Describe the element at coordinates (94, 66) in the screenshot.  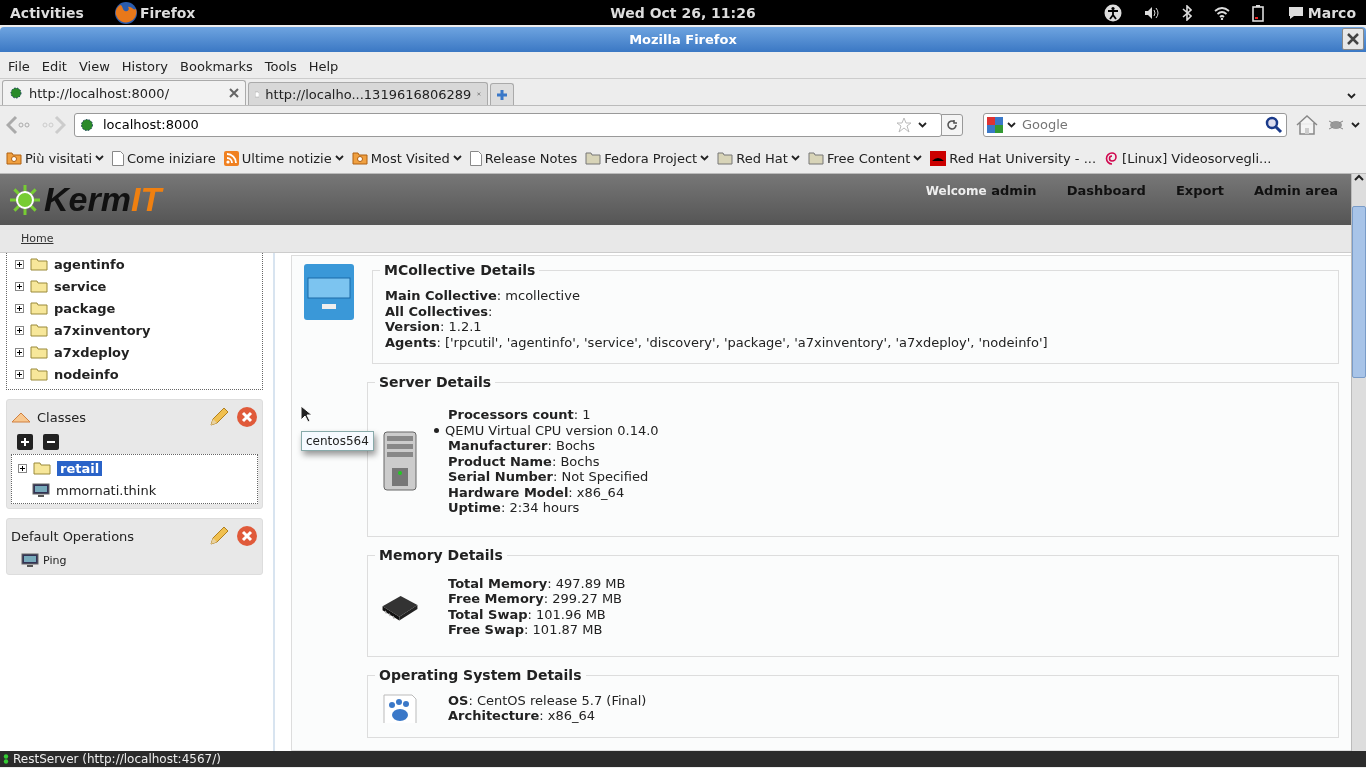
I see `menu-item: View` at that location.